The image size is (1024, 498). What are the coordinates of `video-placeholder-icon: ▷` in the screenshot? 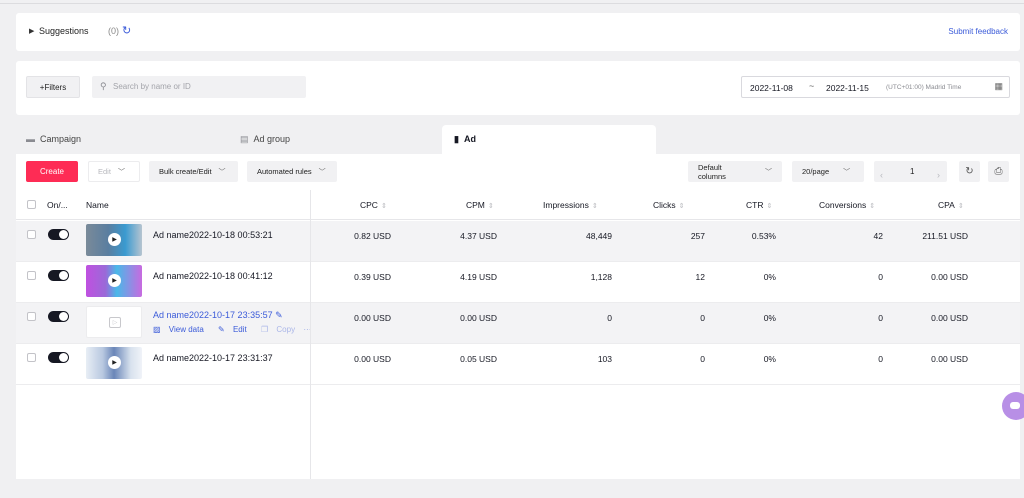 It's located at (115, 322).